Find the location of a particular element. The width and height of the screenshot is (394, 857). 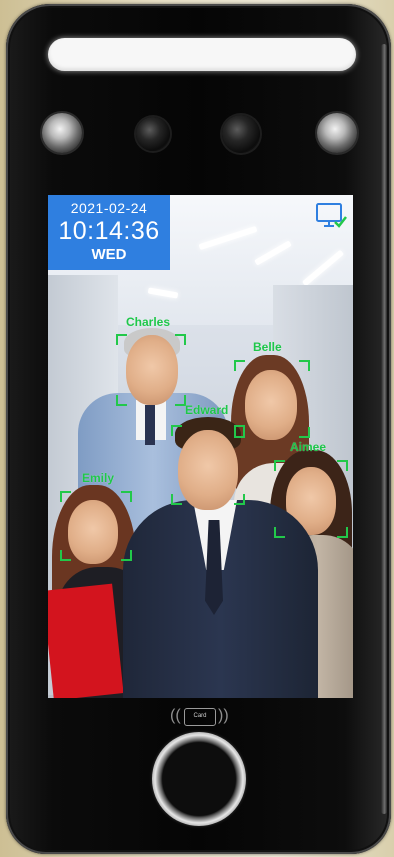

fill-light-bar is located at coordinates (202, 54).